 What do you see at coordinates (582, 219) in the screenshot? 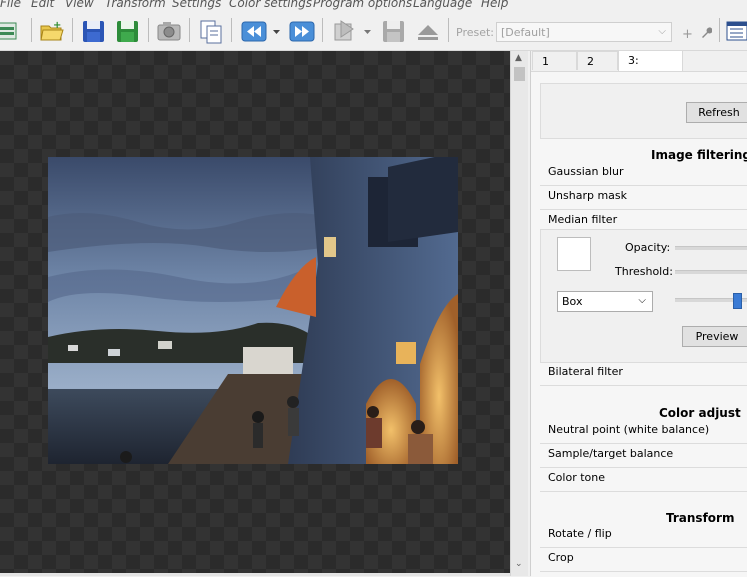
I see `median-filter-section: Median filter` at bounding box center [582, 219].